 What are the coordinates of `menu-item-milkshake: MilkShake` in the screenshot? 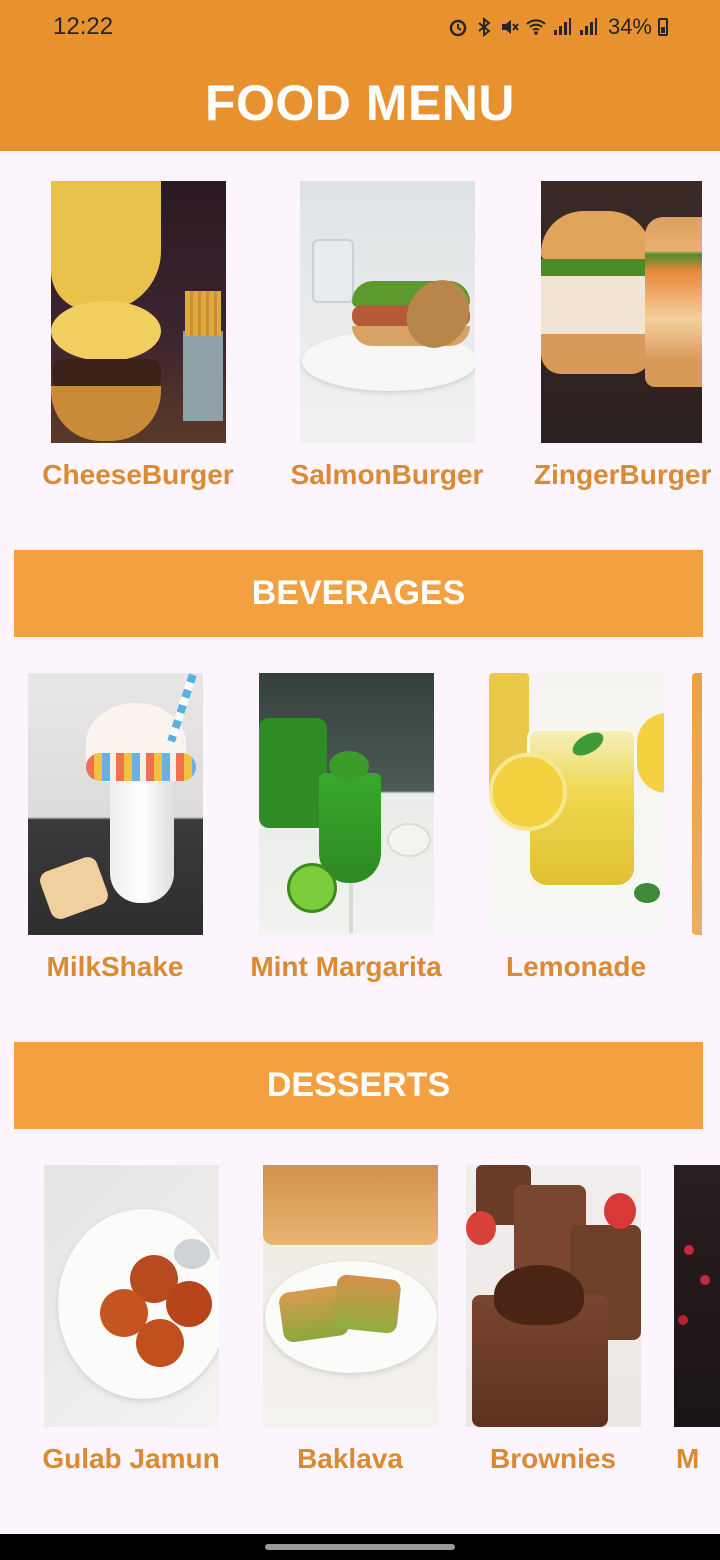 It's located at (115, 828).